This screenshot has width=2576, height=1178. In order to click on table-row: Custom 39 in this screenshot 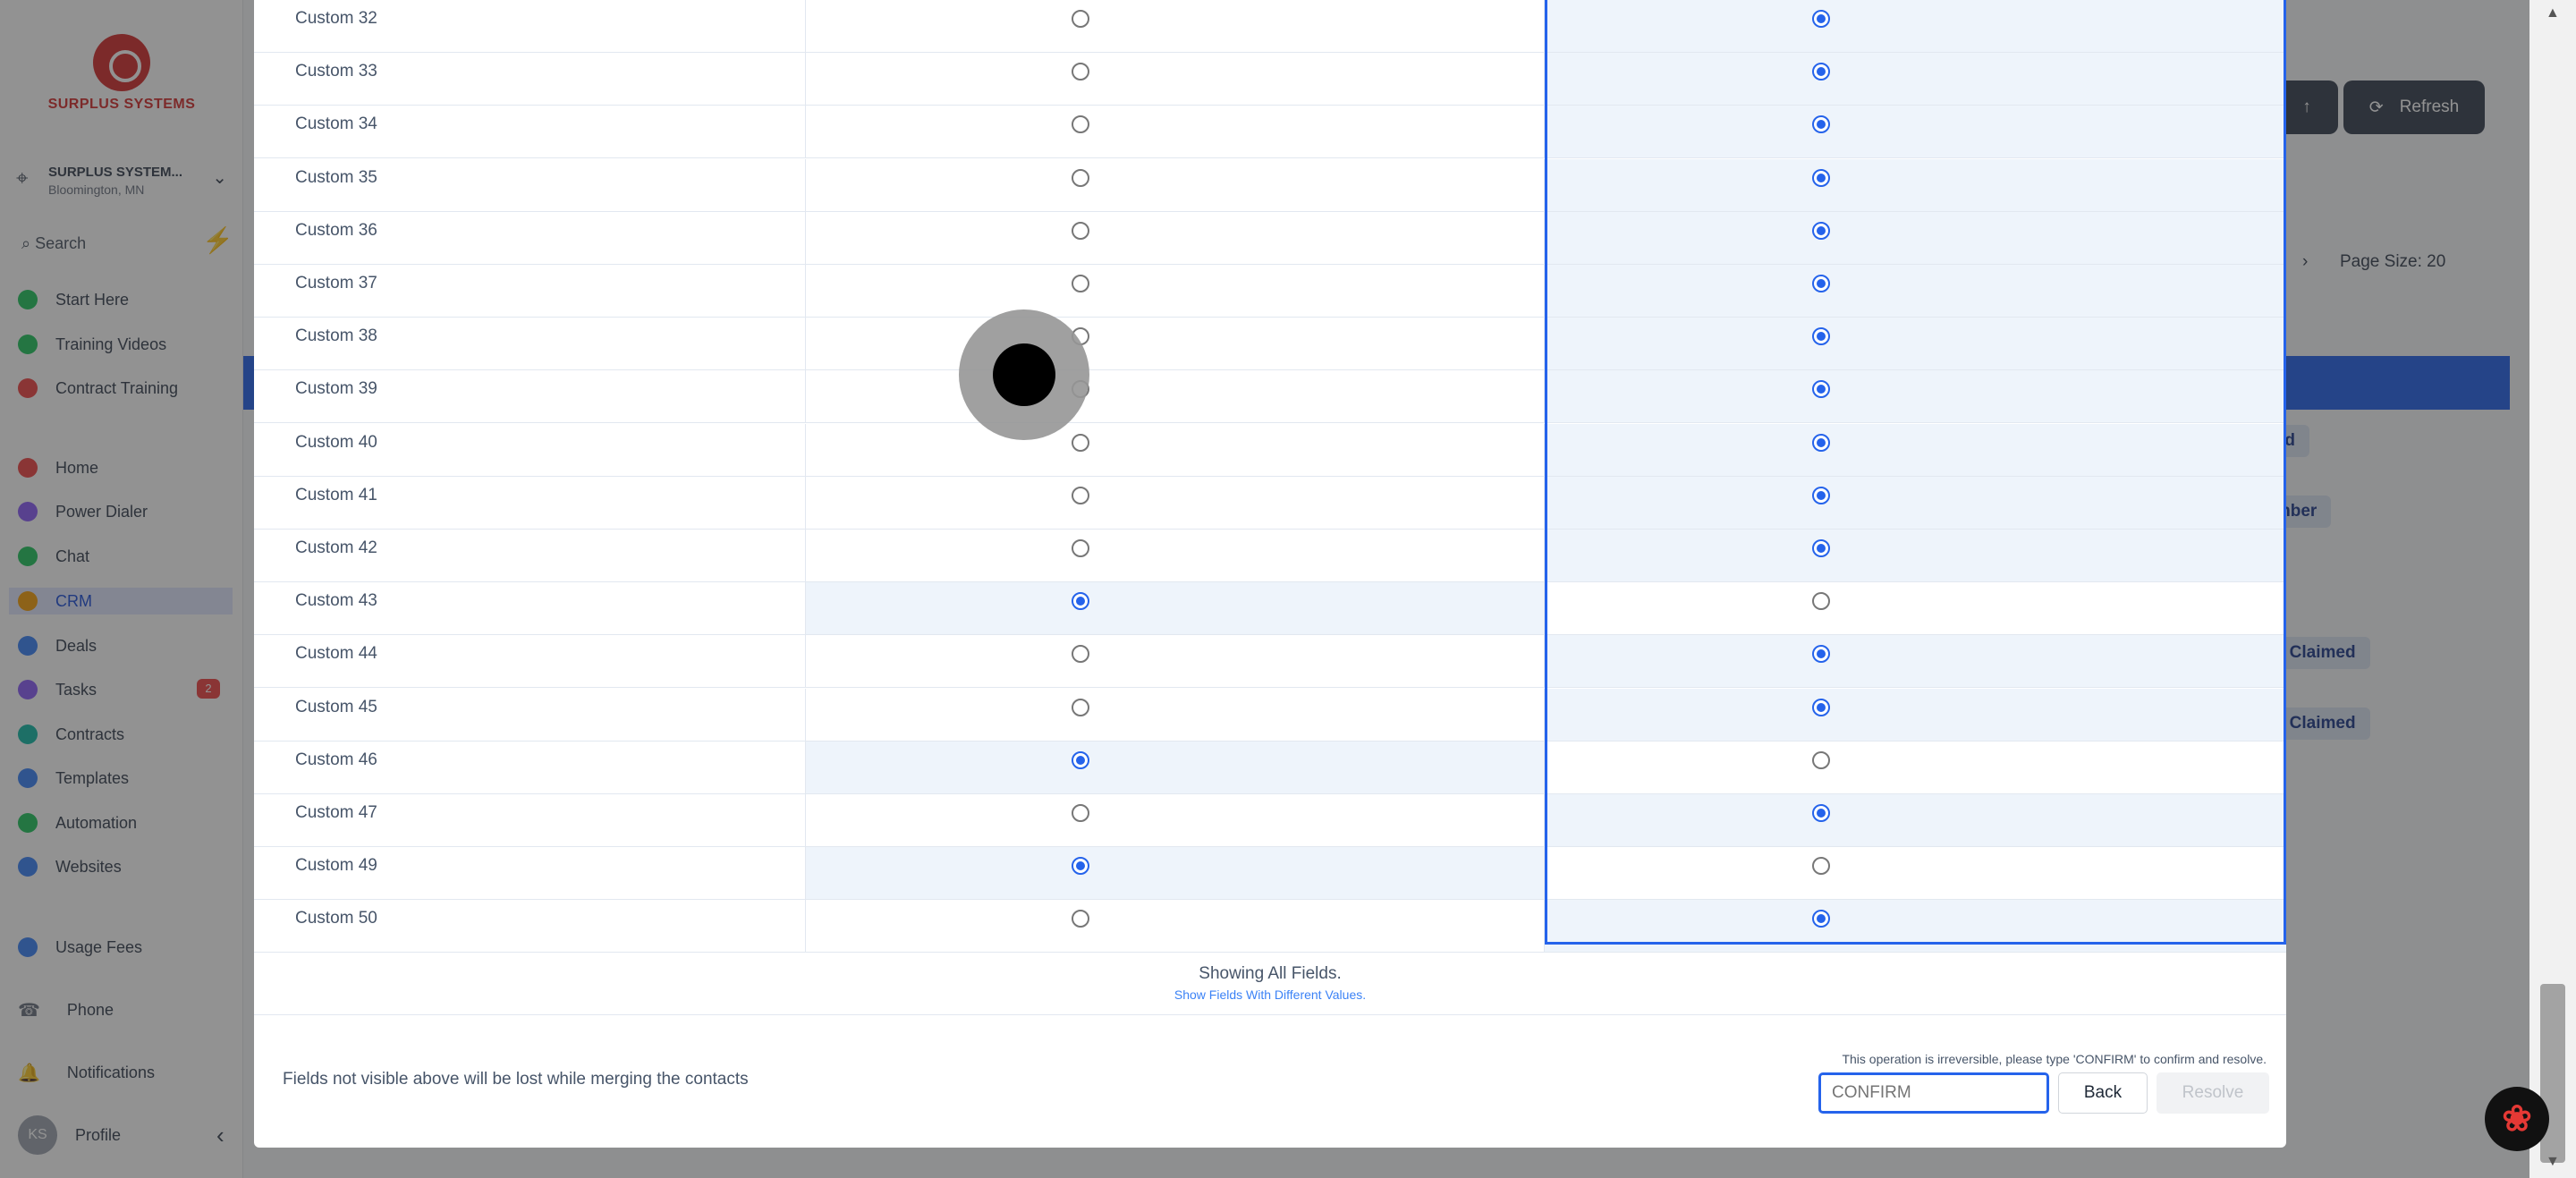, I will do `click(1270, 397)`.